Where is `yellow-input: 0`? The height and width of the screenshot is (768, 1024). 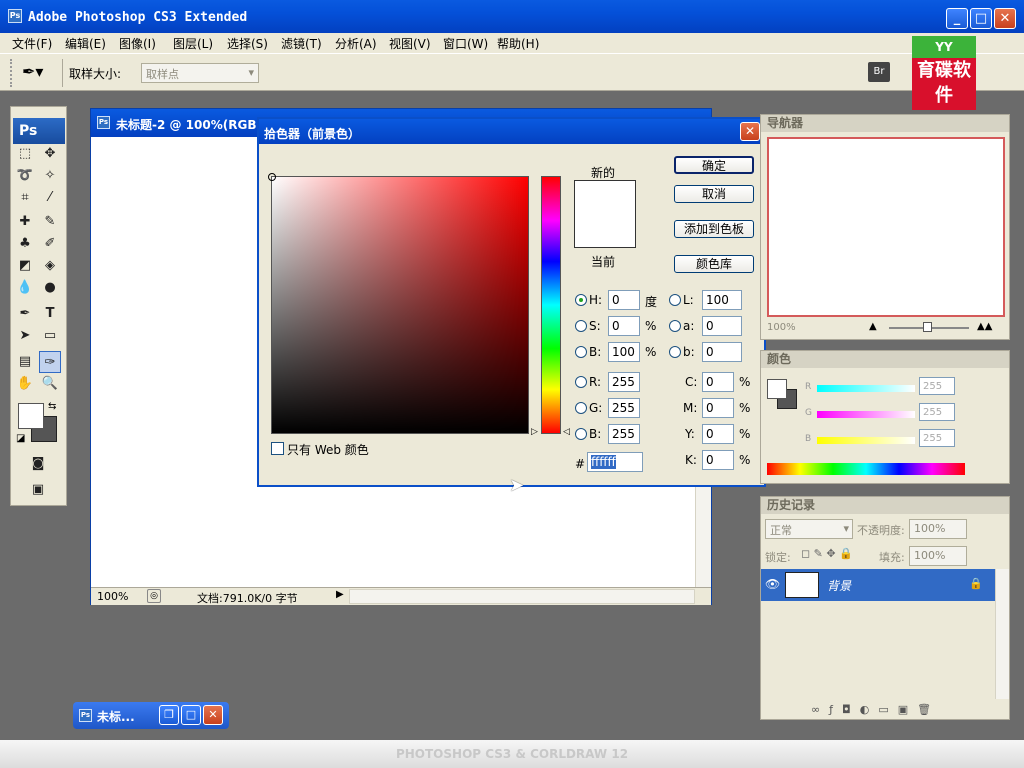 yellow-input: 0 is located at coordinates (718, 434).